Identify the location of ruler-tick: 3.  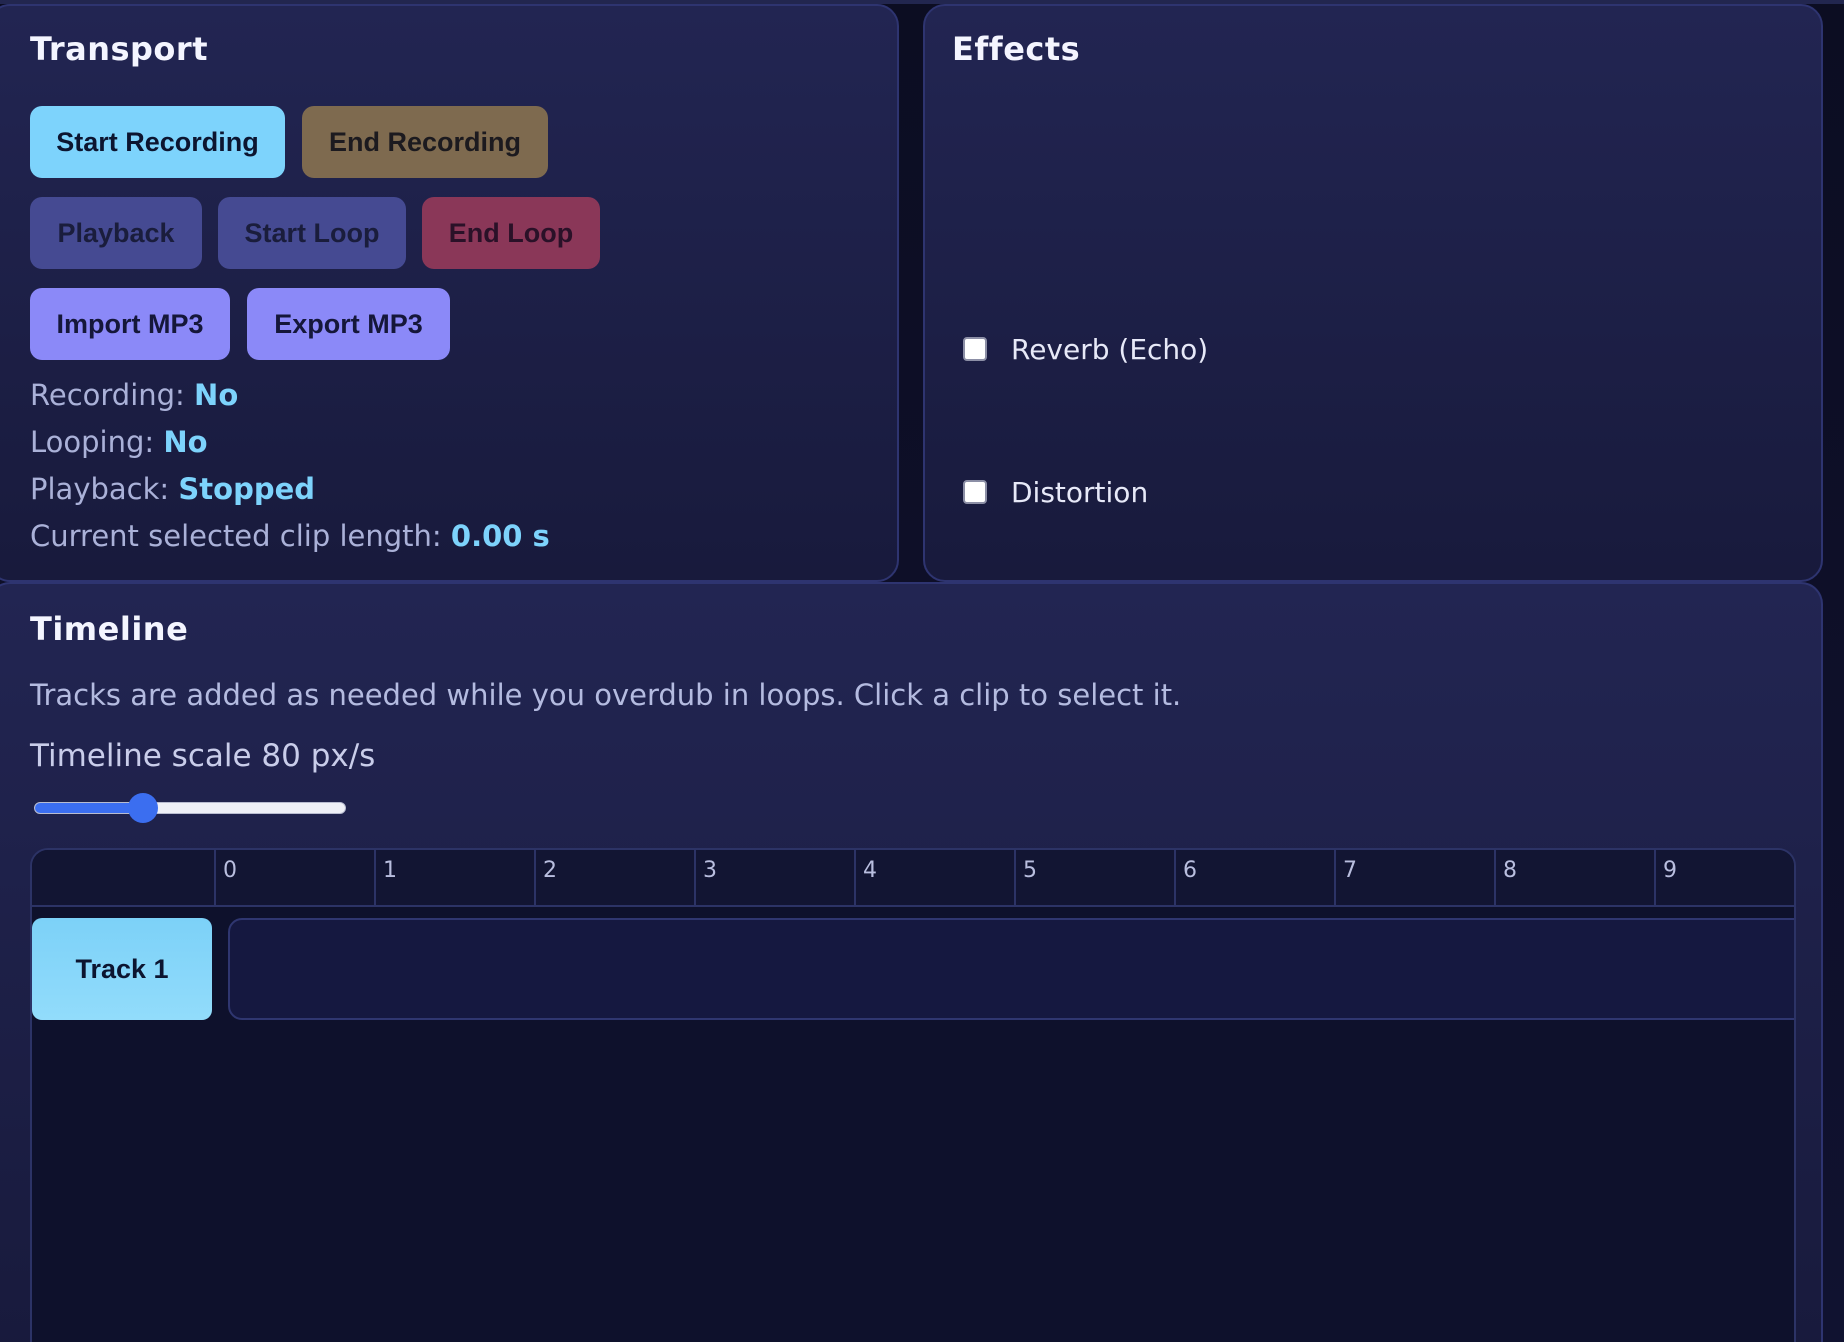
(774, 877).